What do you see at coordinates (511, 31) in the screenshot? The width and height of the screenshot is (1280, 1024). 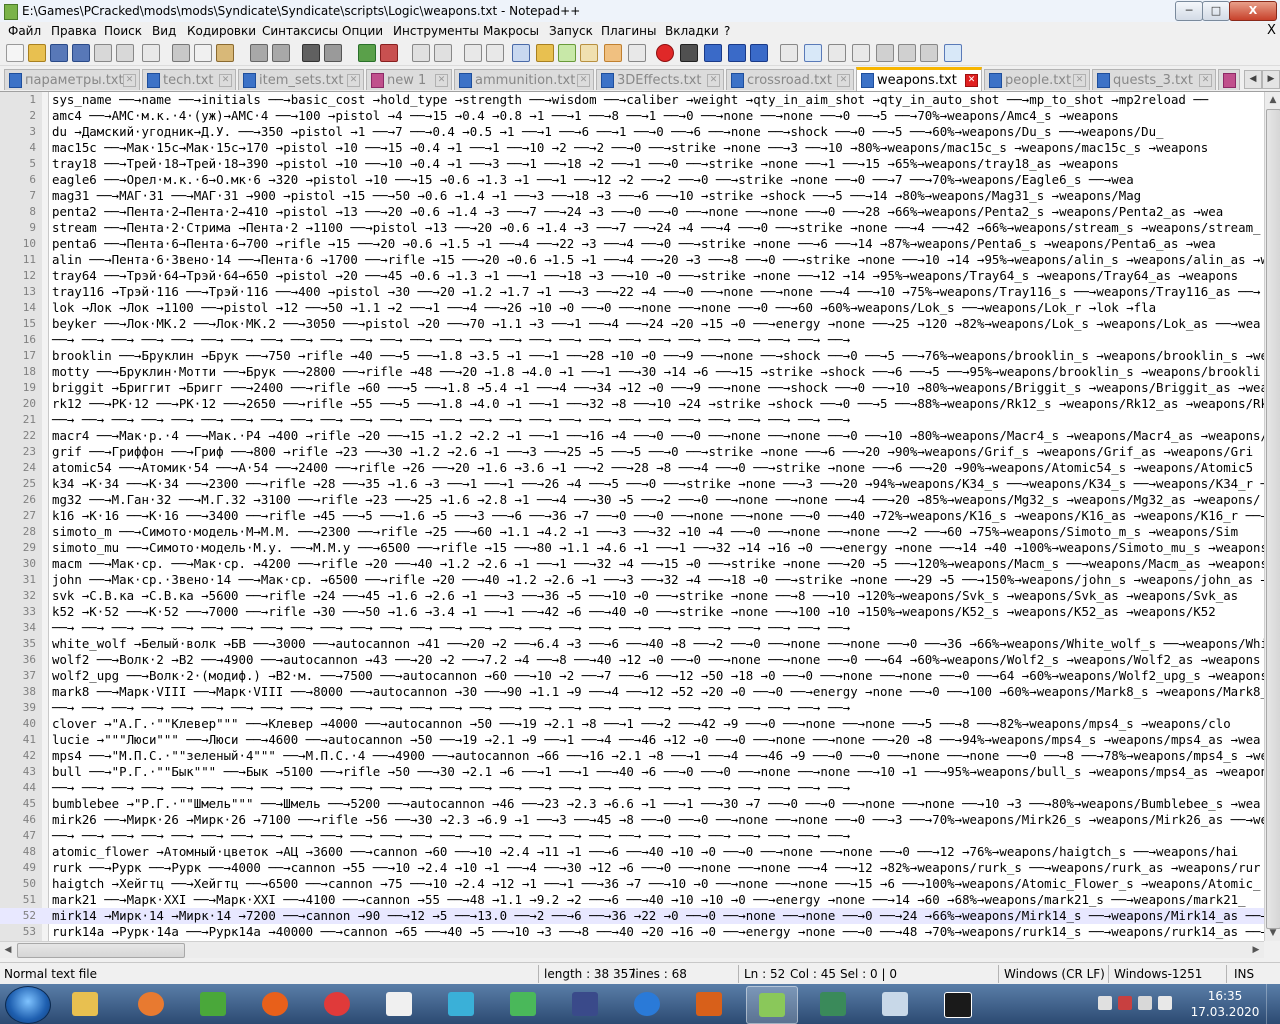 I see `menu-macro: Макросы` at bounding box center [511, 31].